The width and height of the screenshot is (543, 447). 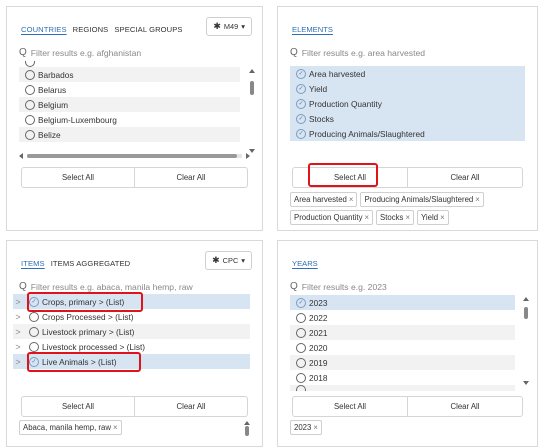 What do you see at coordinates (407, 133) in the screenshot?
I see `list-item: ✓ Producing Animals/Slaughtered` at bounding box center [407, 133].